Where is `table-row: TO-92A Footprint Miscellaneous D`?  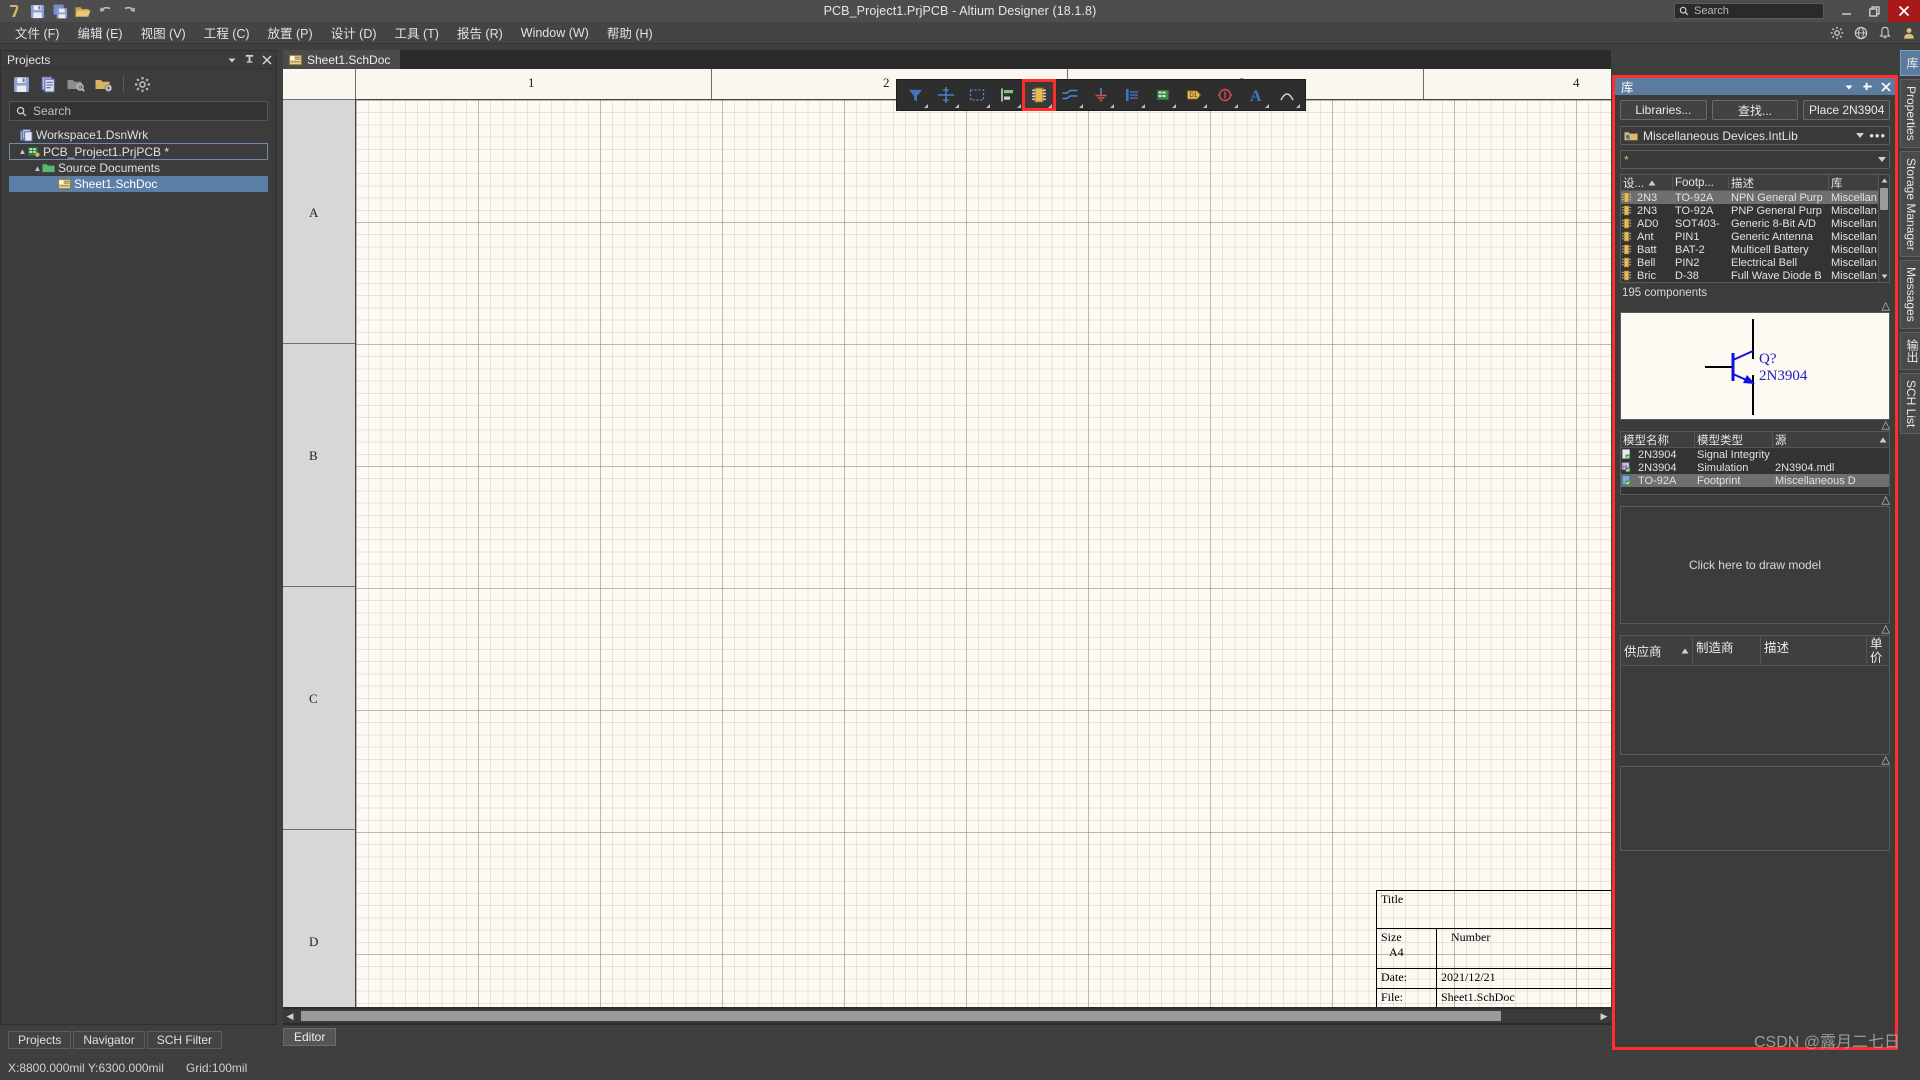 table-row: TO-92A Footprint Miscellaneous D is located at coordinates (1755, 480).